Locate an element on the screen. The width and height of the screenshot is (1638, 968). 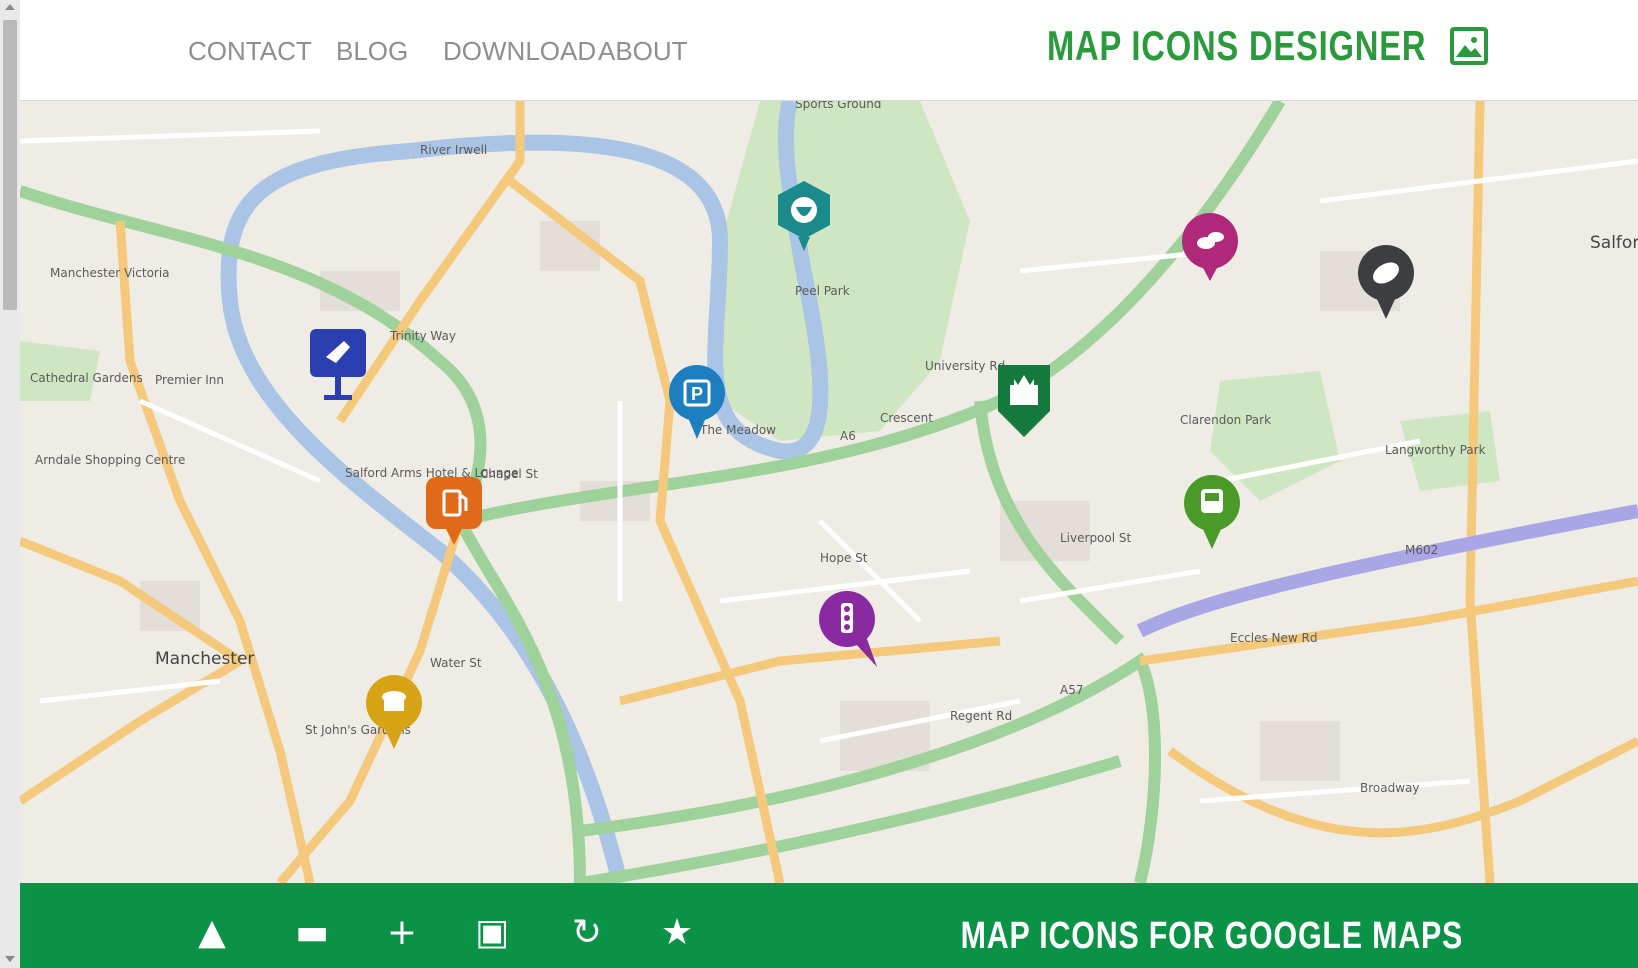
label-sports-ground: Sports Ground is located at coordinates (838, 106).